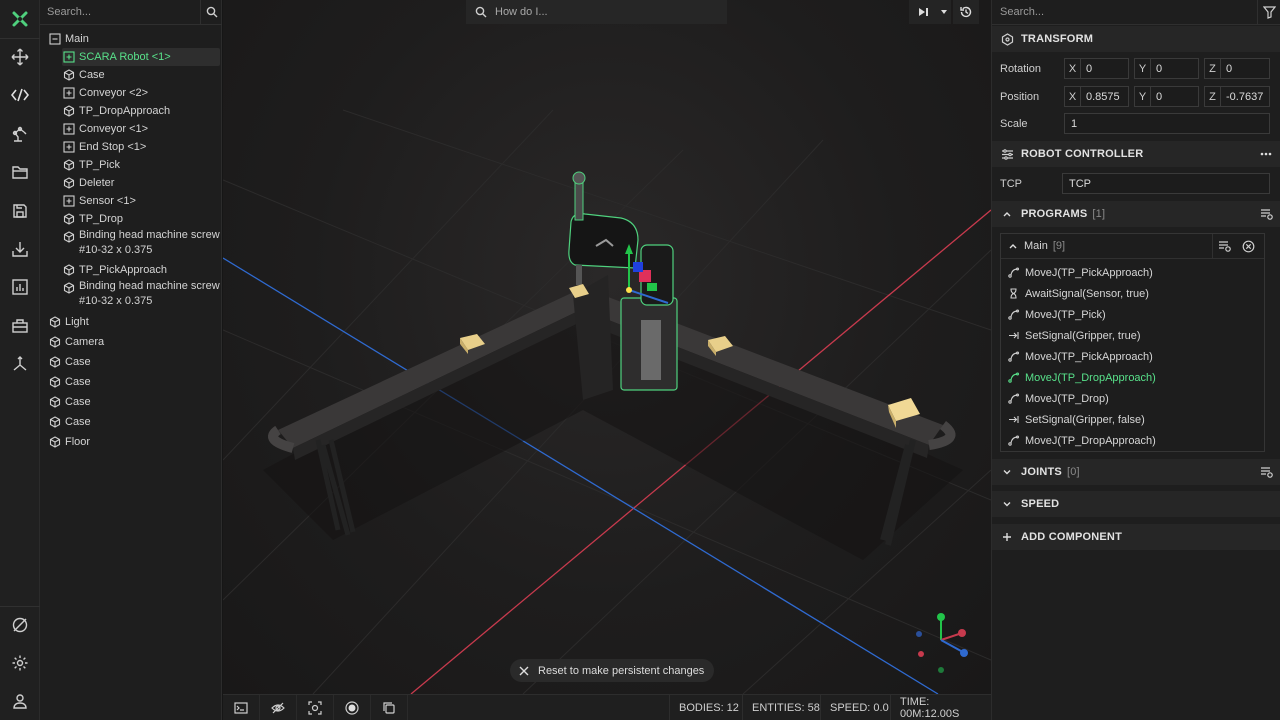  I want to click on programs-header: PROGRAMS [1], so click(1136, 214).